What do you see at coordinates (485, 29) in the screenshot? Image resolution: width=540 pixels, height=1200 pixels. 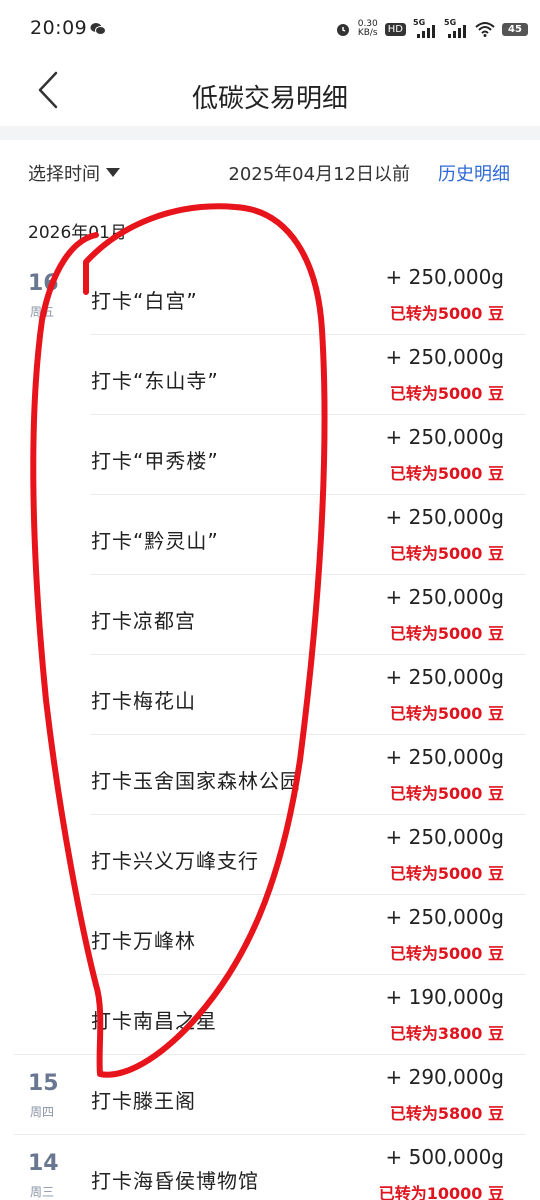 I see `wifi-icon` at bounding box center [485, 29].